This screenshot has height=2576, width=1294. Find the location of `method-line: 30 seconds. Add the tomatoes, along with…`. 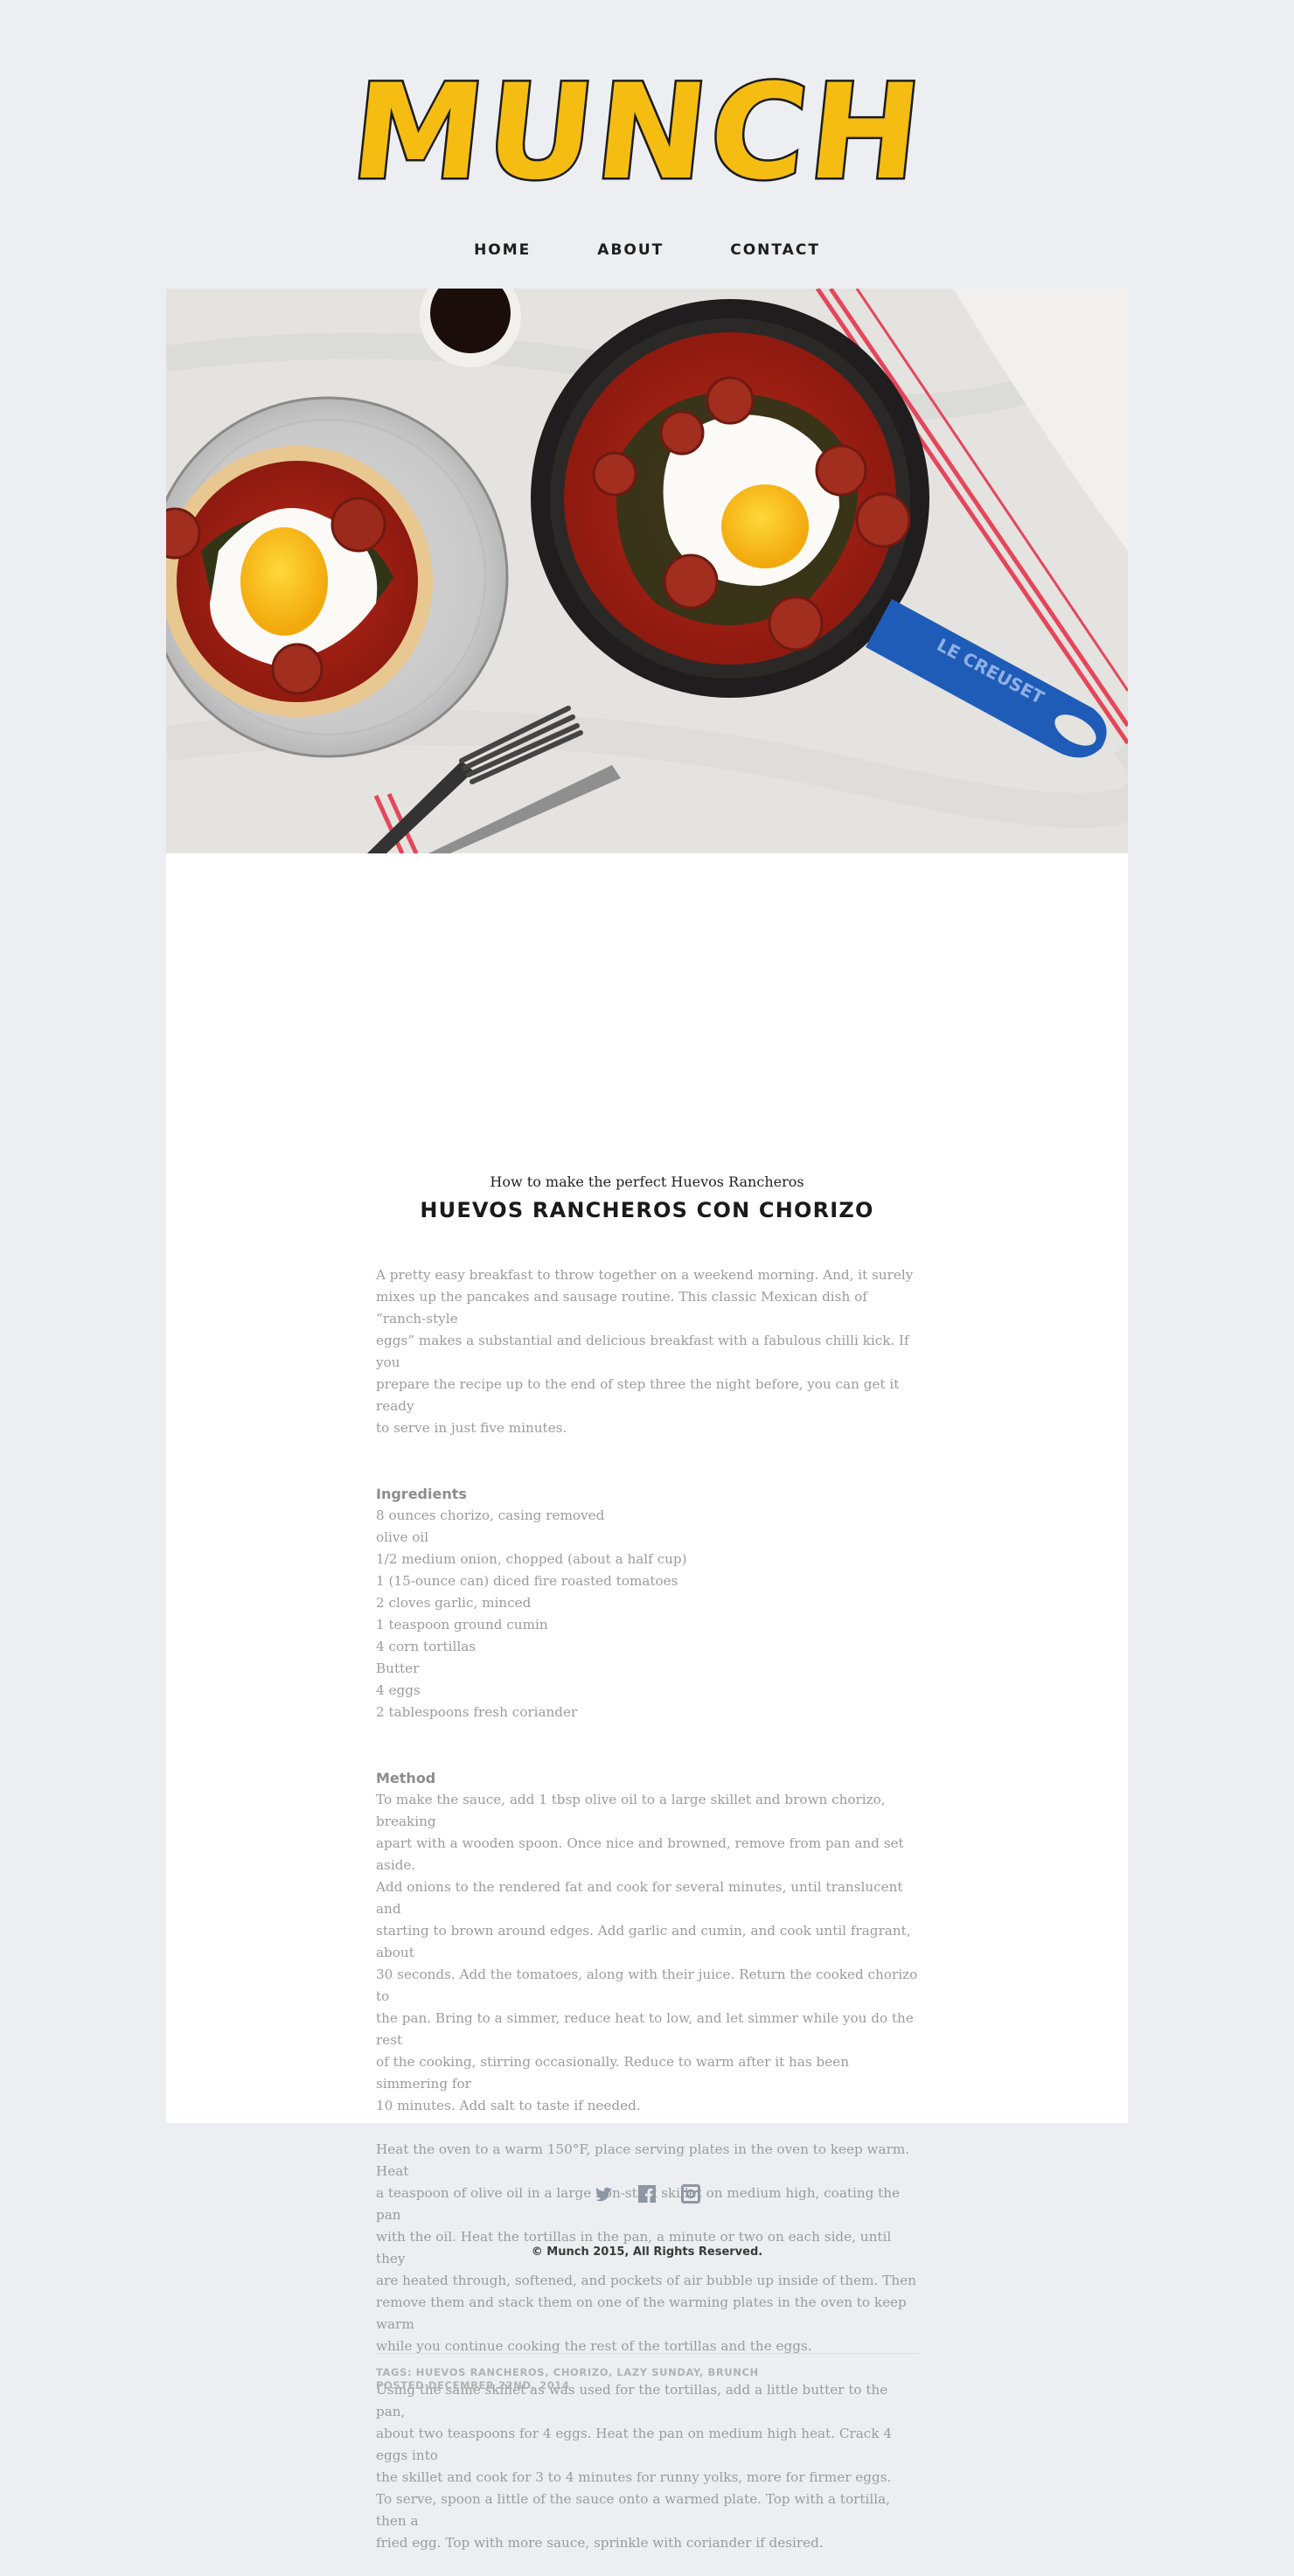

method-line: 30 seconds. Add the tomatoes, along with… is located at coordinates (647, 1985).